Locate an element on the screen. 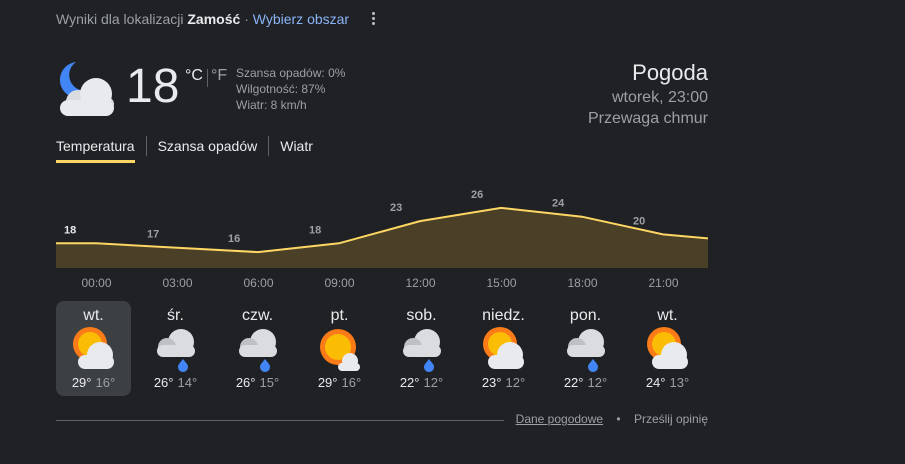 Image resolution: width=905 pixels, height=464 pixels. time-tick-label: 00:00 is located at coordinates (96, 283).